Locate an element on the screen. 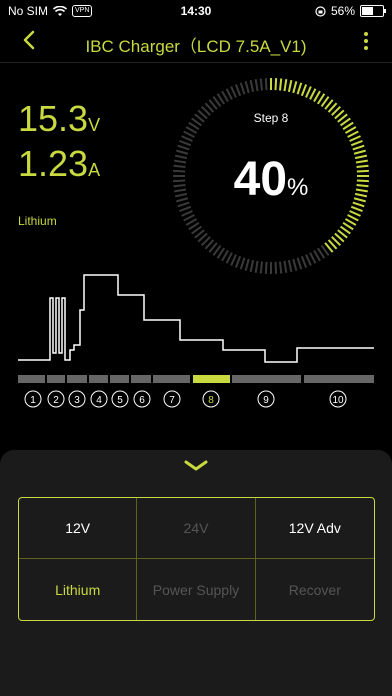 The height and width of the screenshot is (696, 392). more-vertical-icon is located at coordinates (367, 42).